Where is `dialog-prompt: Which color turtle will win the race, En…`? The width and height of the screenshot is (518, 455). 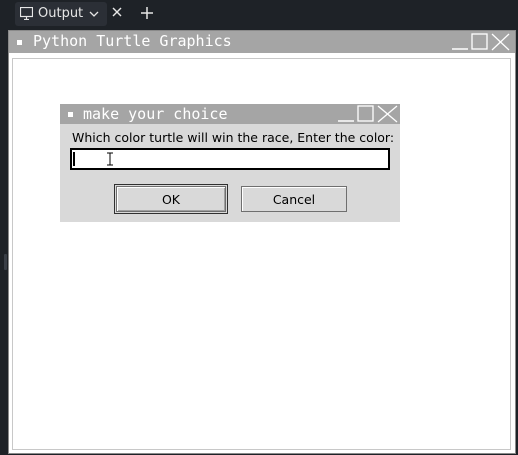 dialog-prompt: Which color turtle will win the race, En… is located at coordinates (233, 137).